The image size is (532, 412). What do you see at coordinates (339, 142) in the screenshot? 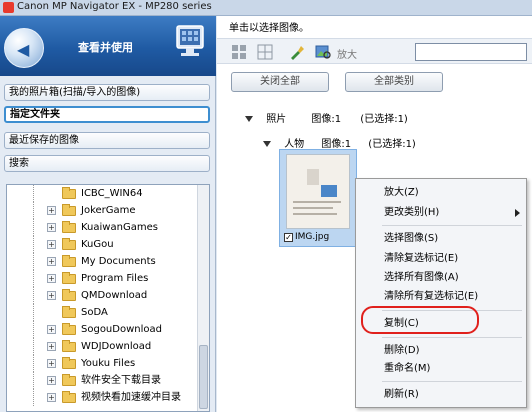
I see `subgroup-people: 人物 图像:1 (已选择:1)` at bounding box center [339, 142].